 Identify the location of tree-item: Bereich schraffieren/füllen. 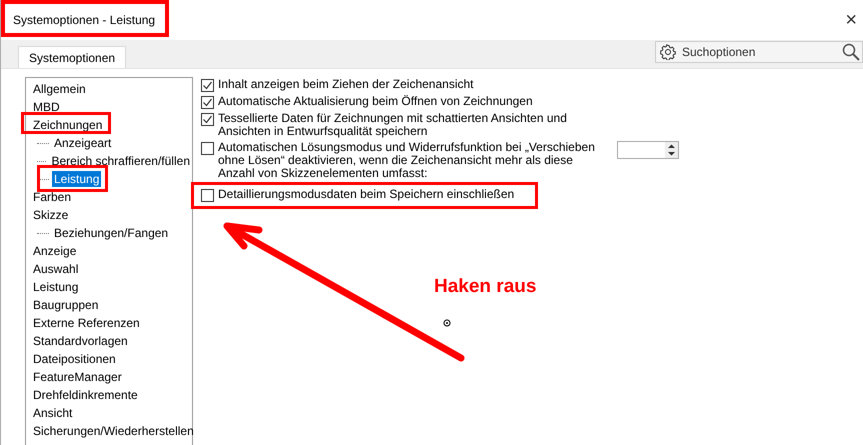
(120, 161).